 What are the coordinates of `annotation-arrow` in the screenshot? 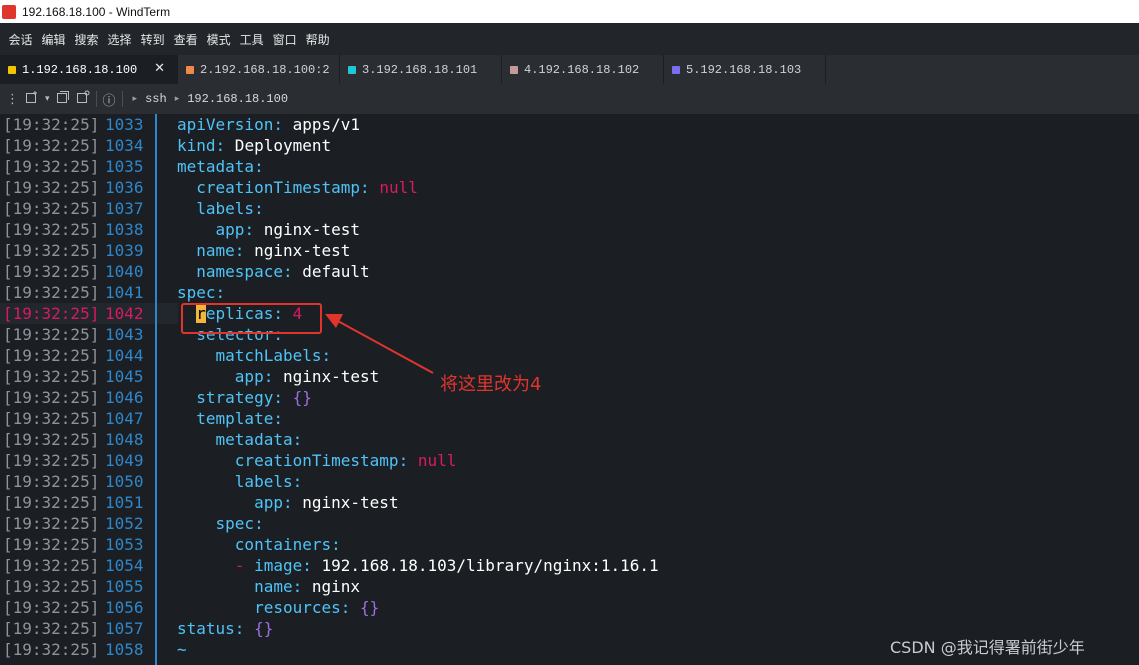 It's located at (379, 344).